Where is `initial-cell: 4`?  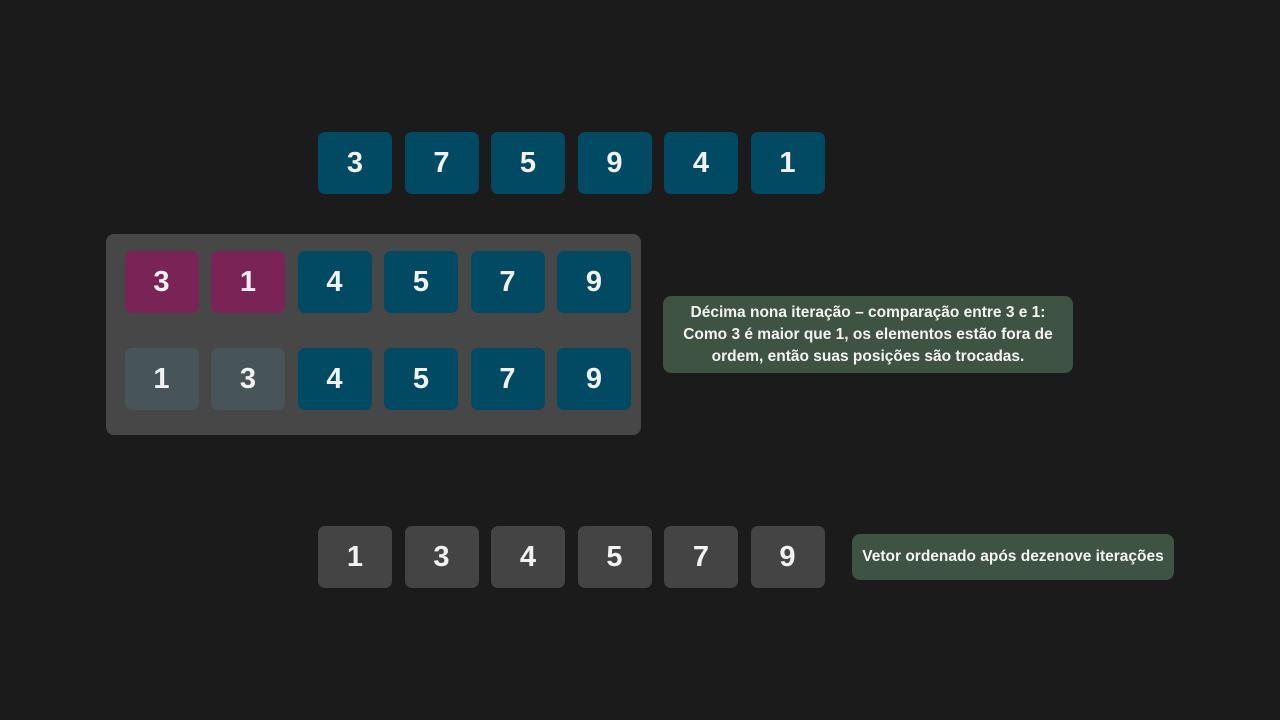
initial-cell: 4 is located at coordinates (701, 163).